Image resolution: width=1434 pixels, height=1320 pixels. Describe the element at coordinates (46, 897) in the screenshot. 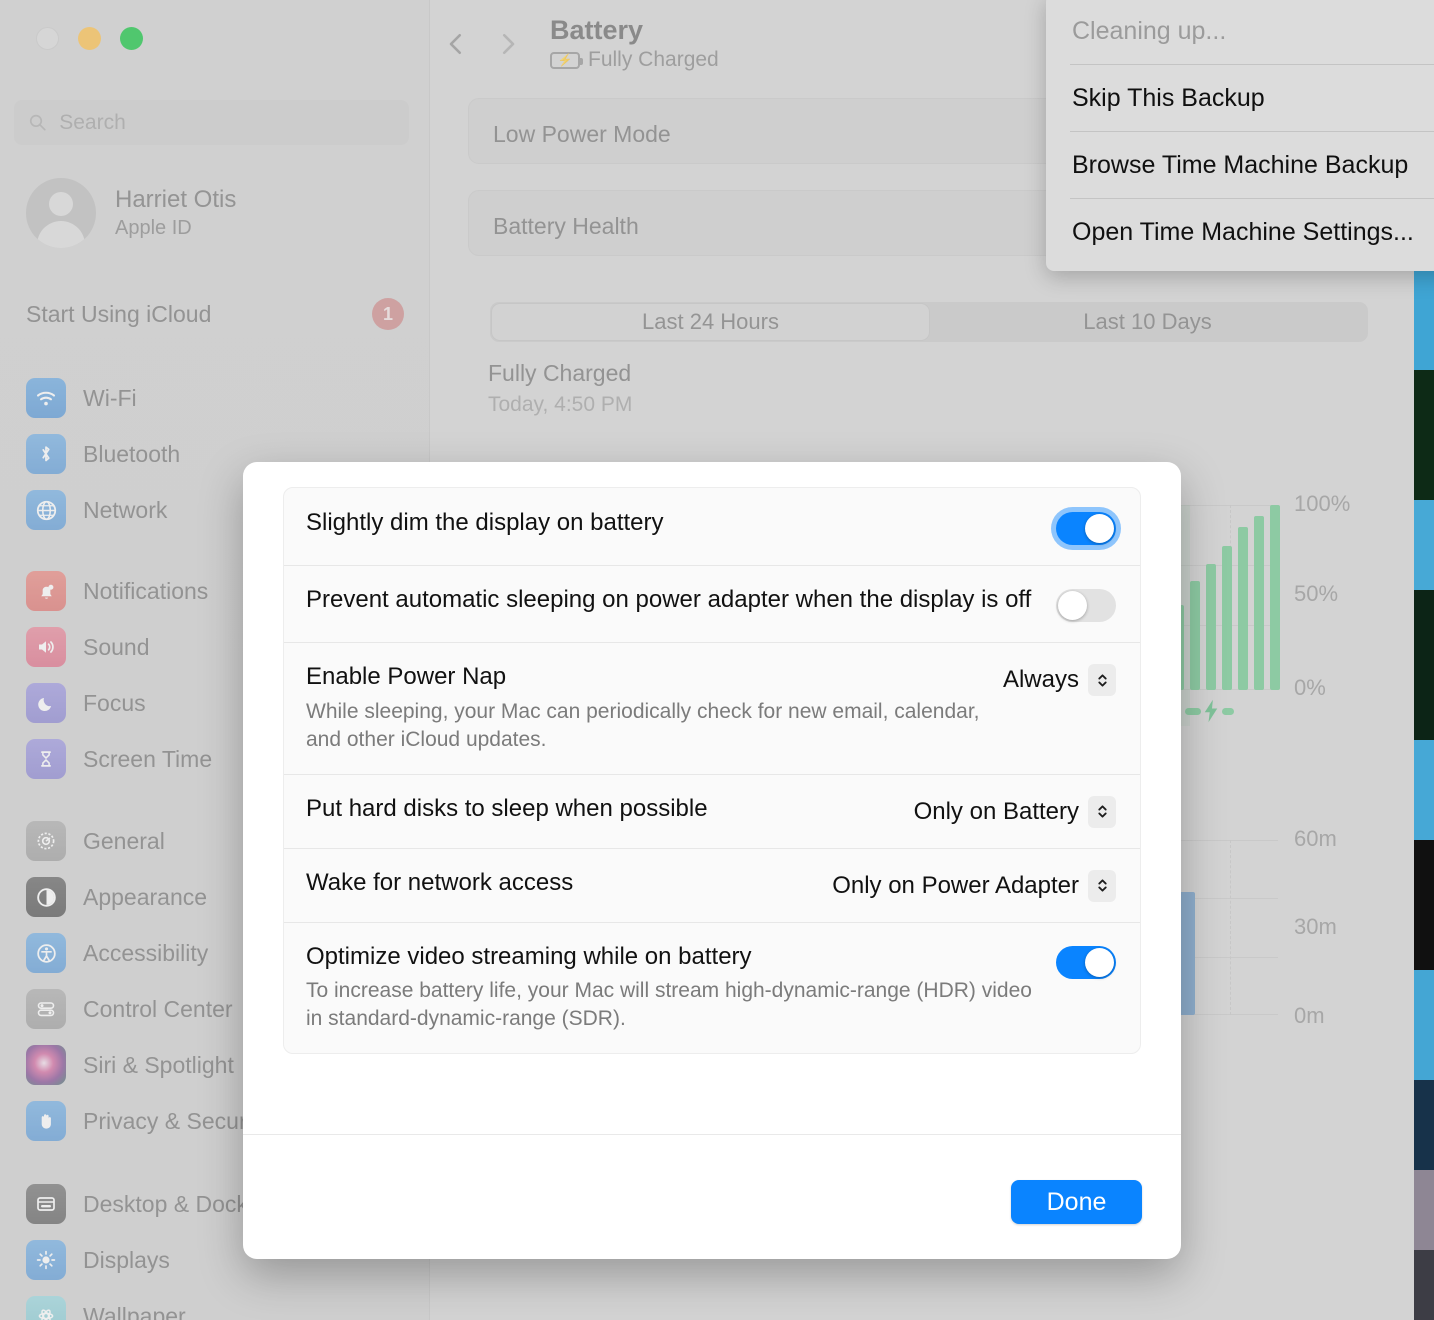

I see `contrast-icon` at that location.